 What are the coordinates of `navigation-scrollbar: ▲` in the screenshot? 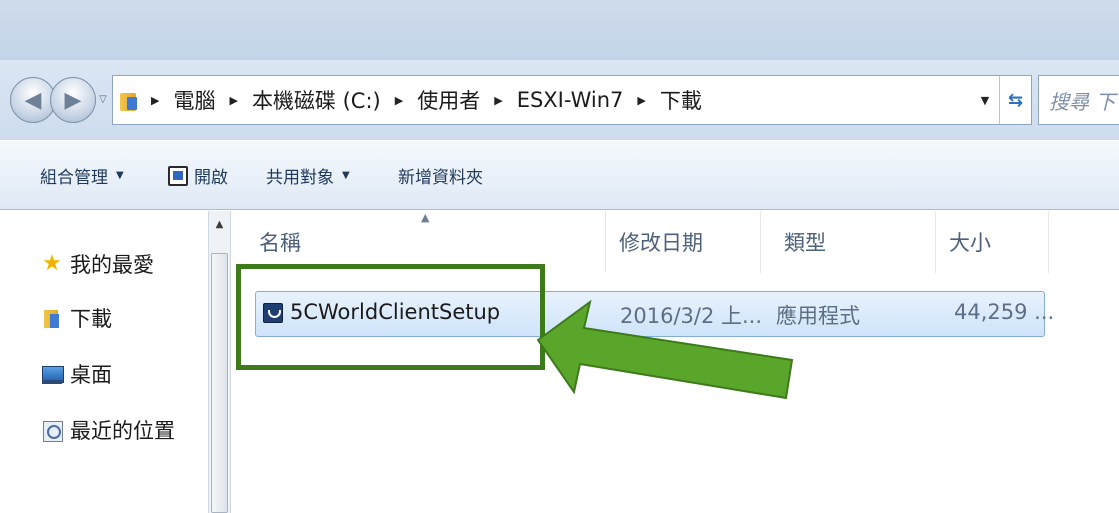 It's located at (219, 362).